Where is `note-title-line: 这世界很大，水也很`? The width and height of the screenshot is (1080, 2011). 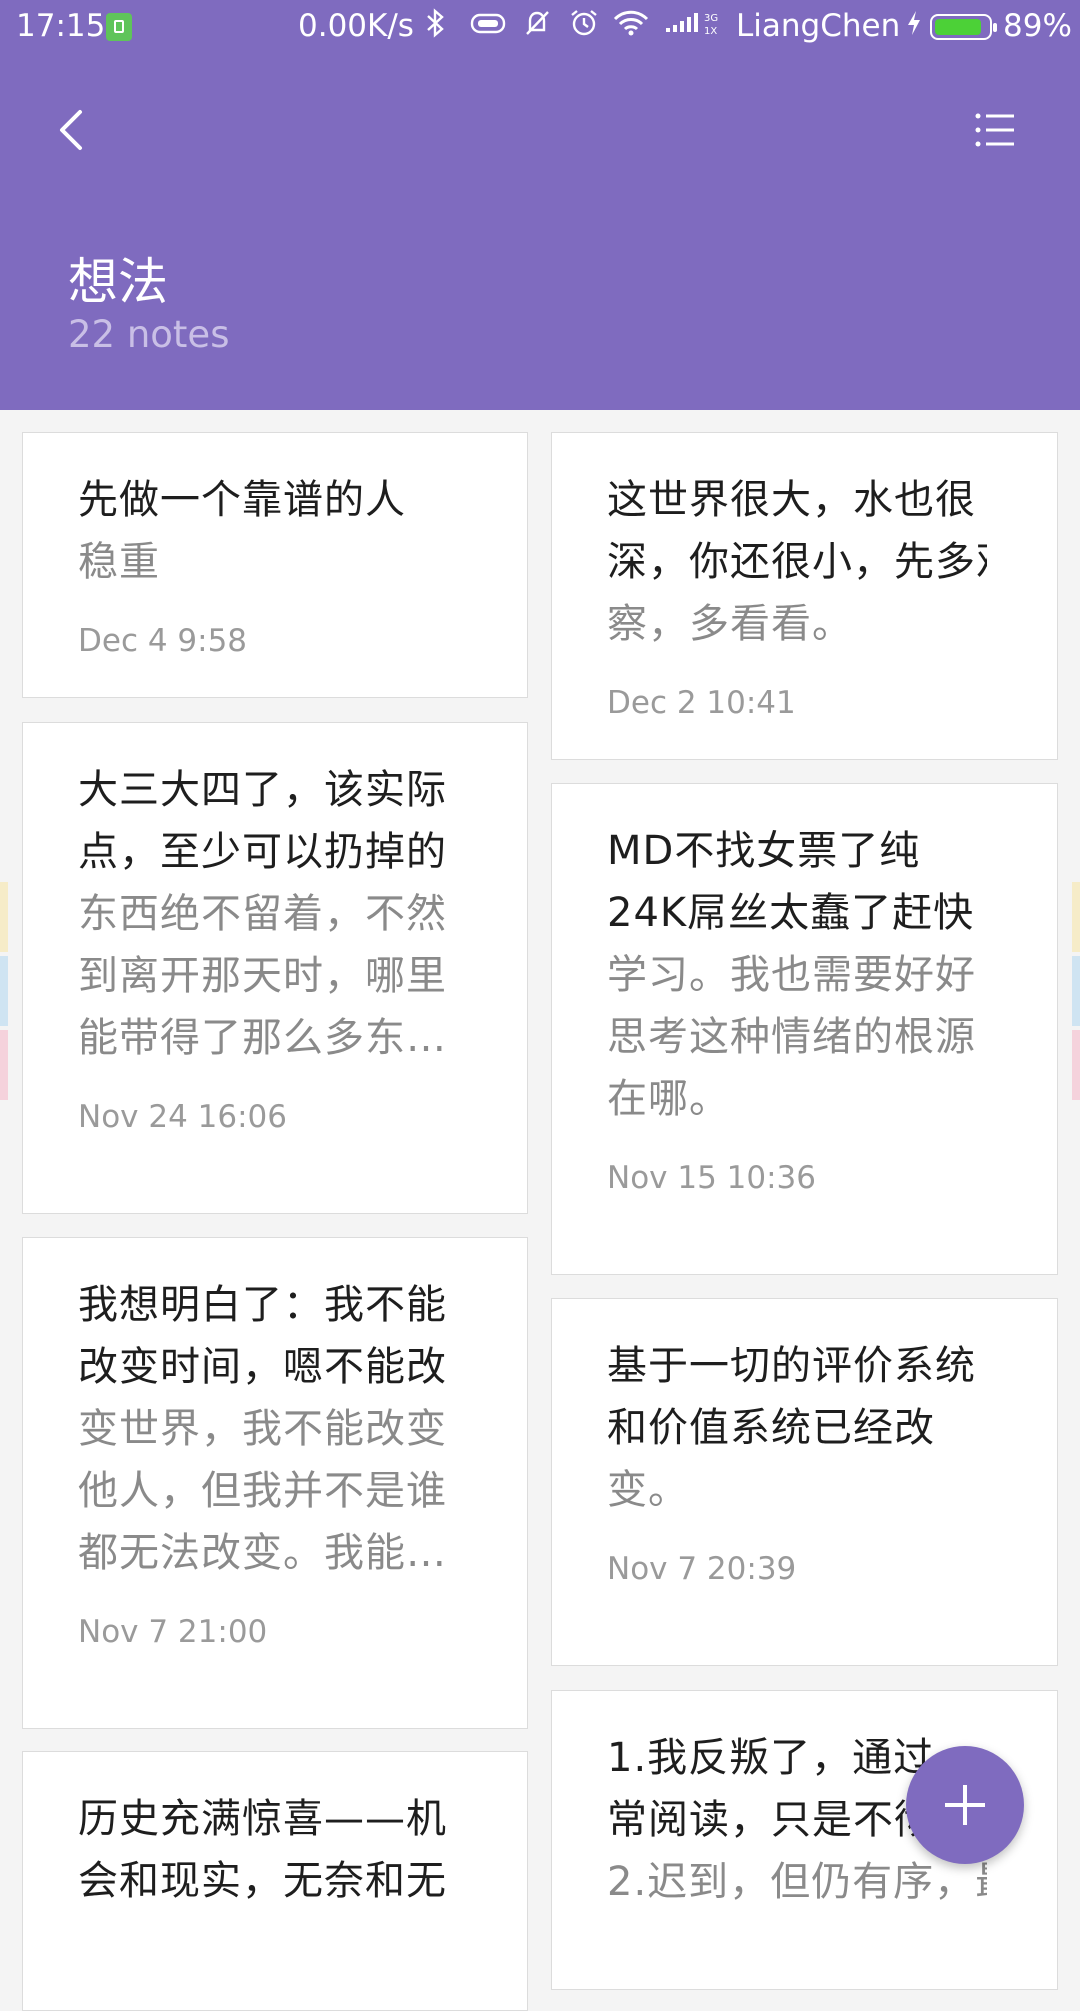
note-title-line: 这世界很大，水也很 is located at coordinates (791, 500).